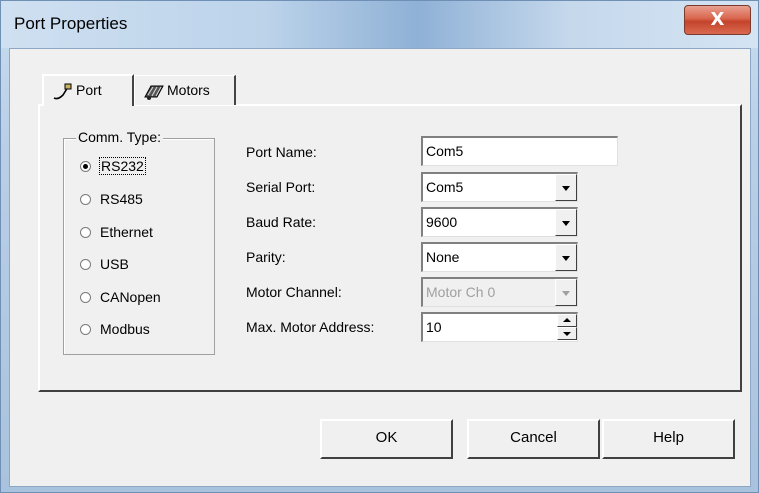 Image resolution: width=759 pixels, height=493 pixels. What do you see at coordinates (126, 232) in the screenshot?
I see `radio-label: Ethernet` at bounding box center [126, 232].